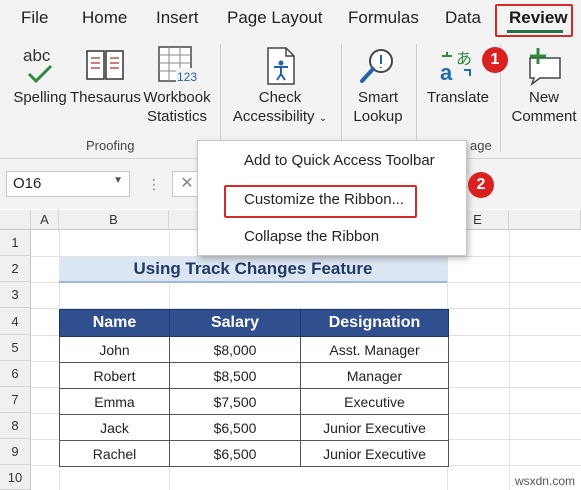 This screenshot has height=490, width=581. I want to click on table-row: Emma $7,500 Executive, so click(254, 401).